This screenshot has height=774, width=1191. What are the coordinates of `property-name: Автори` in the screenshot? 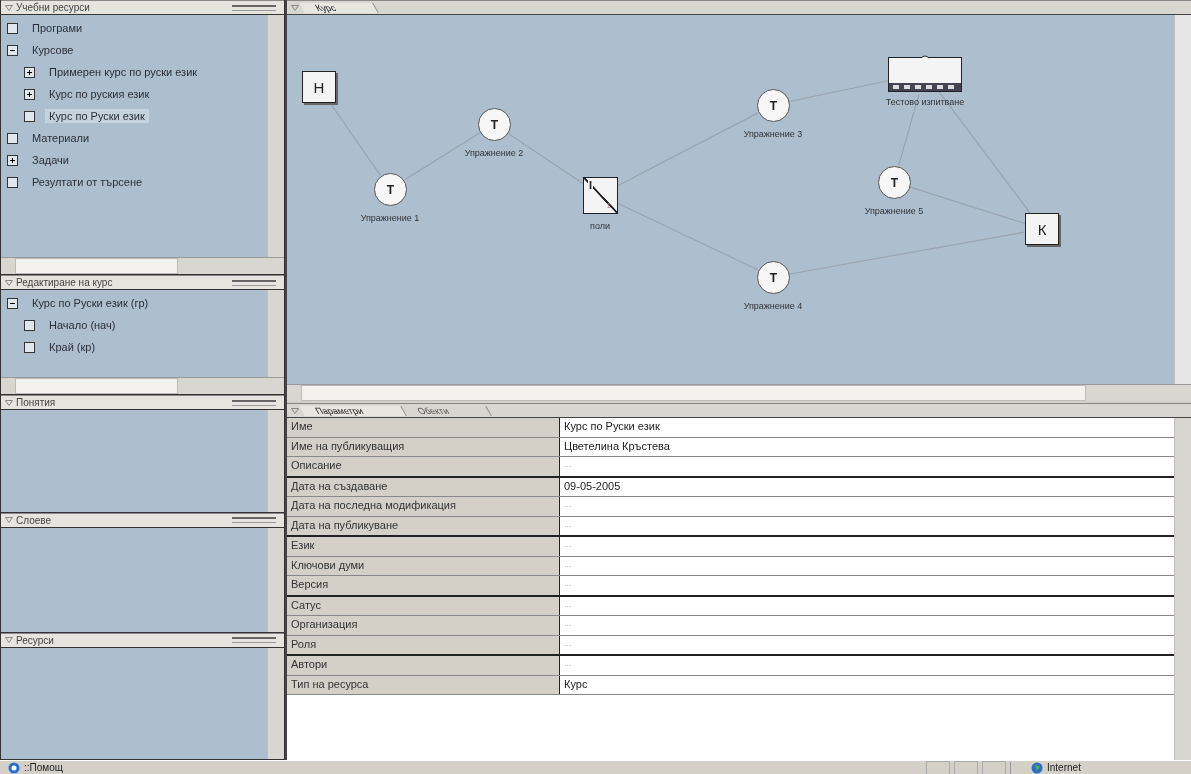 It's located at (423, 665).